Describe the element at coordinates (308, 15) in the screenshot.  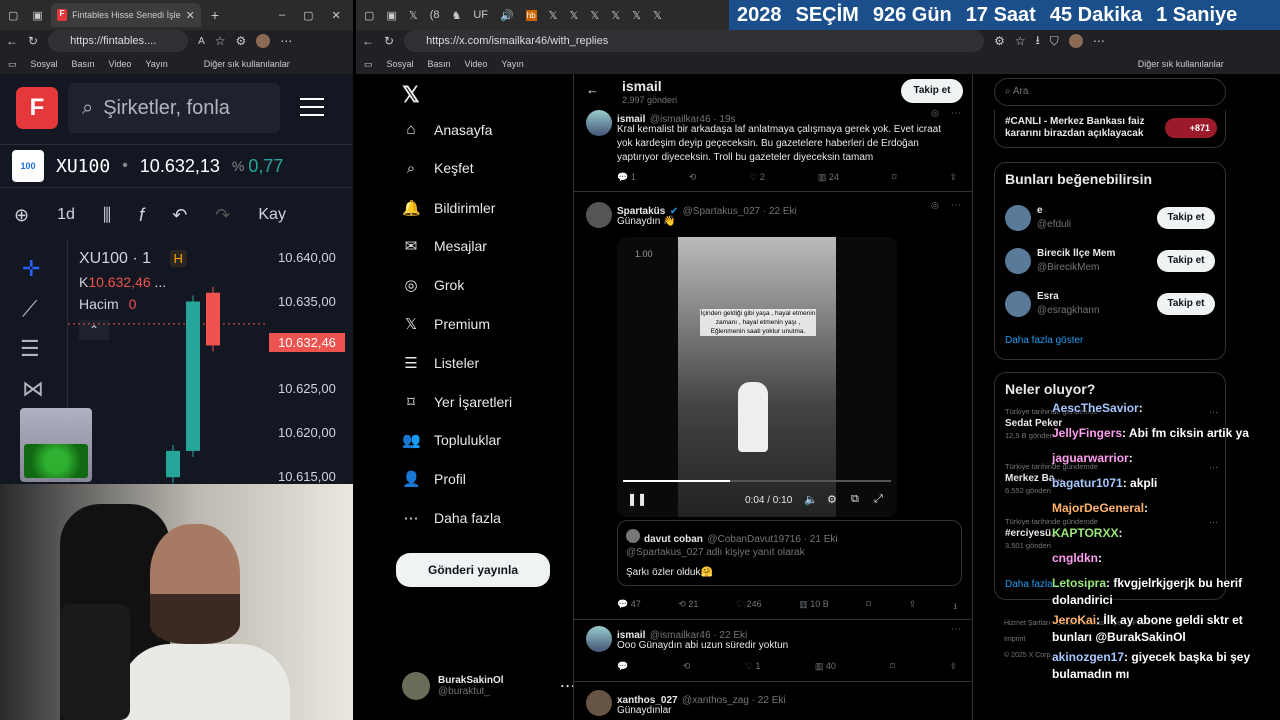
I see `maximize-icon: ▢` at that location.